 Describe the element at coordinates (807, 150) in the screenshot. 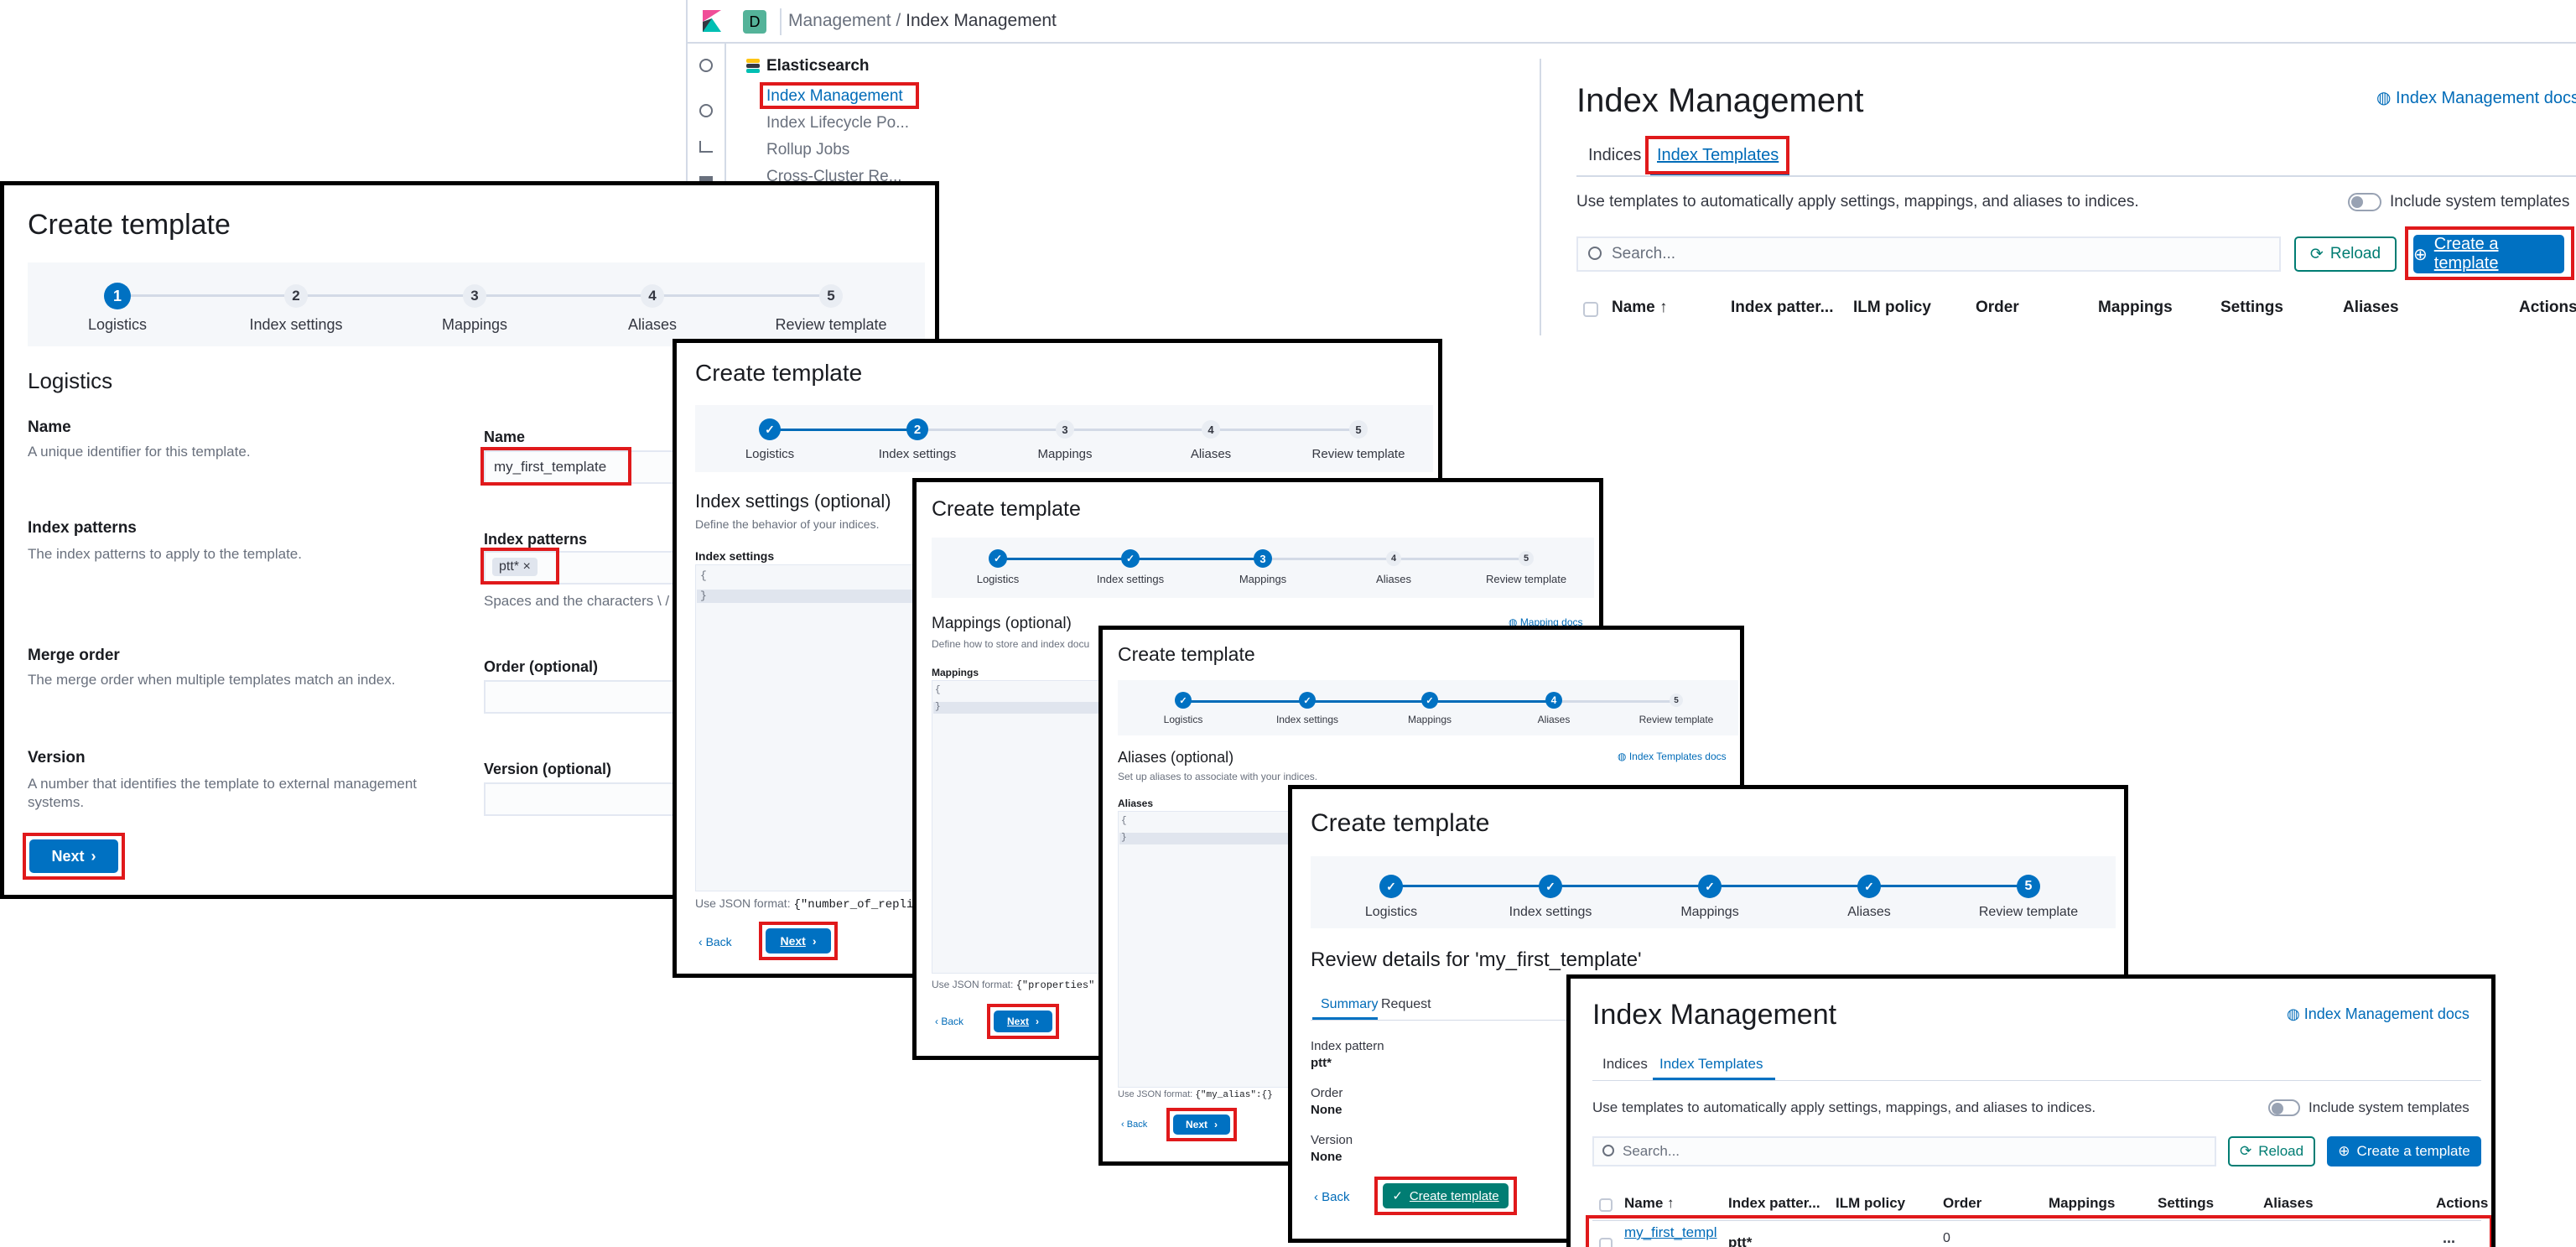

I see `sidebar-item-rollup: Rollup Jobs` at that location.